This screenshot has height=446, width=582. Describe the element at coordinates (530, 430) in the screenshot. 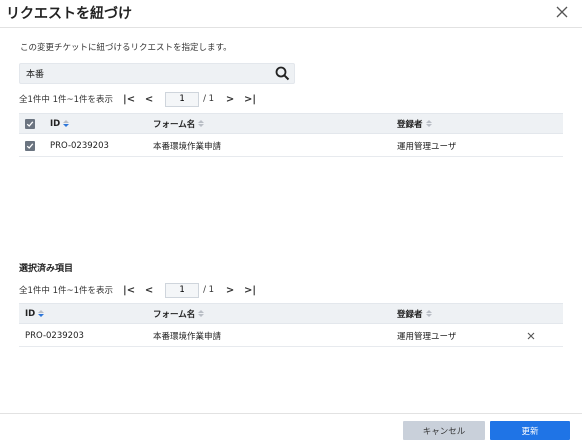

I see `update-button: 更新` at that location.